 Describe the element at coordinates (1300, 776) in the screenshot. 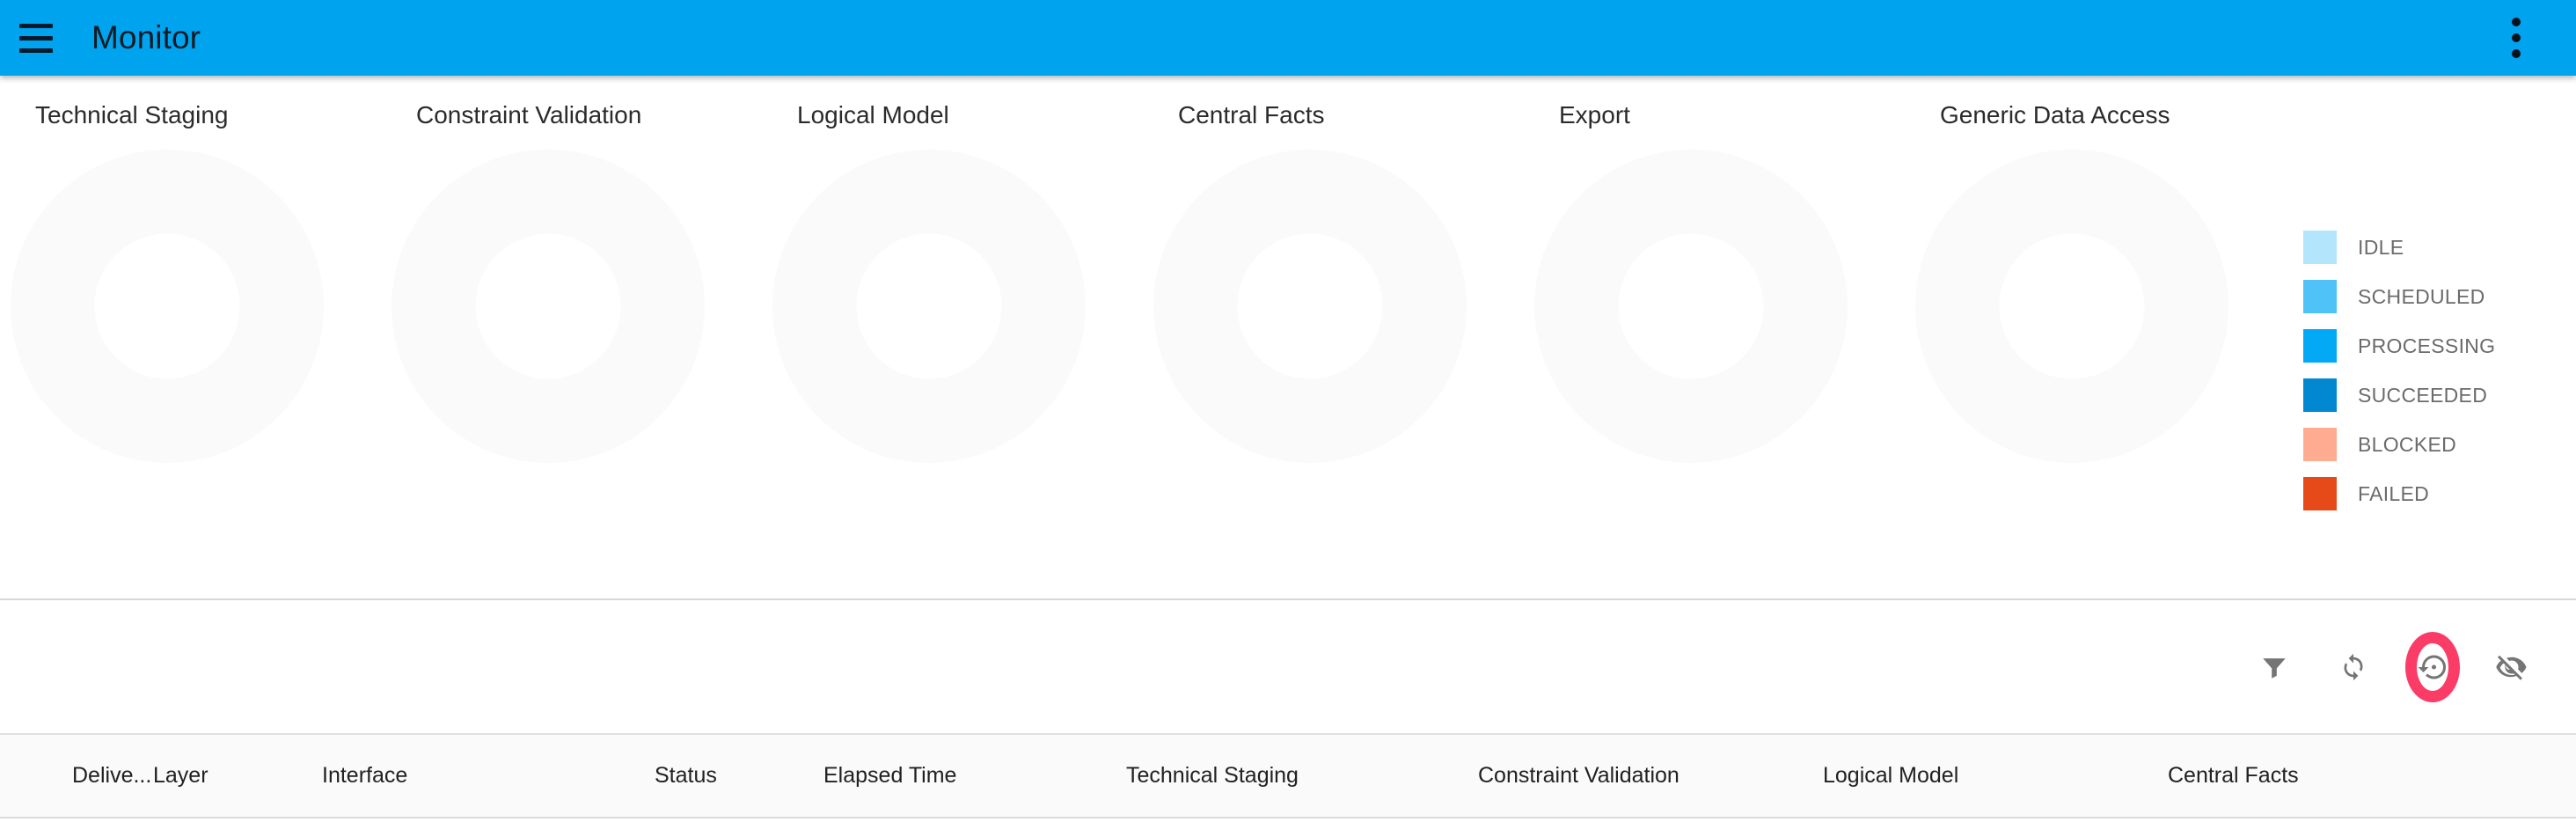

I see `column-header-technical-staging: Technical Staging` at that location.